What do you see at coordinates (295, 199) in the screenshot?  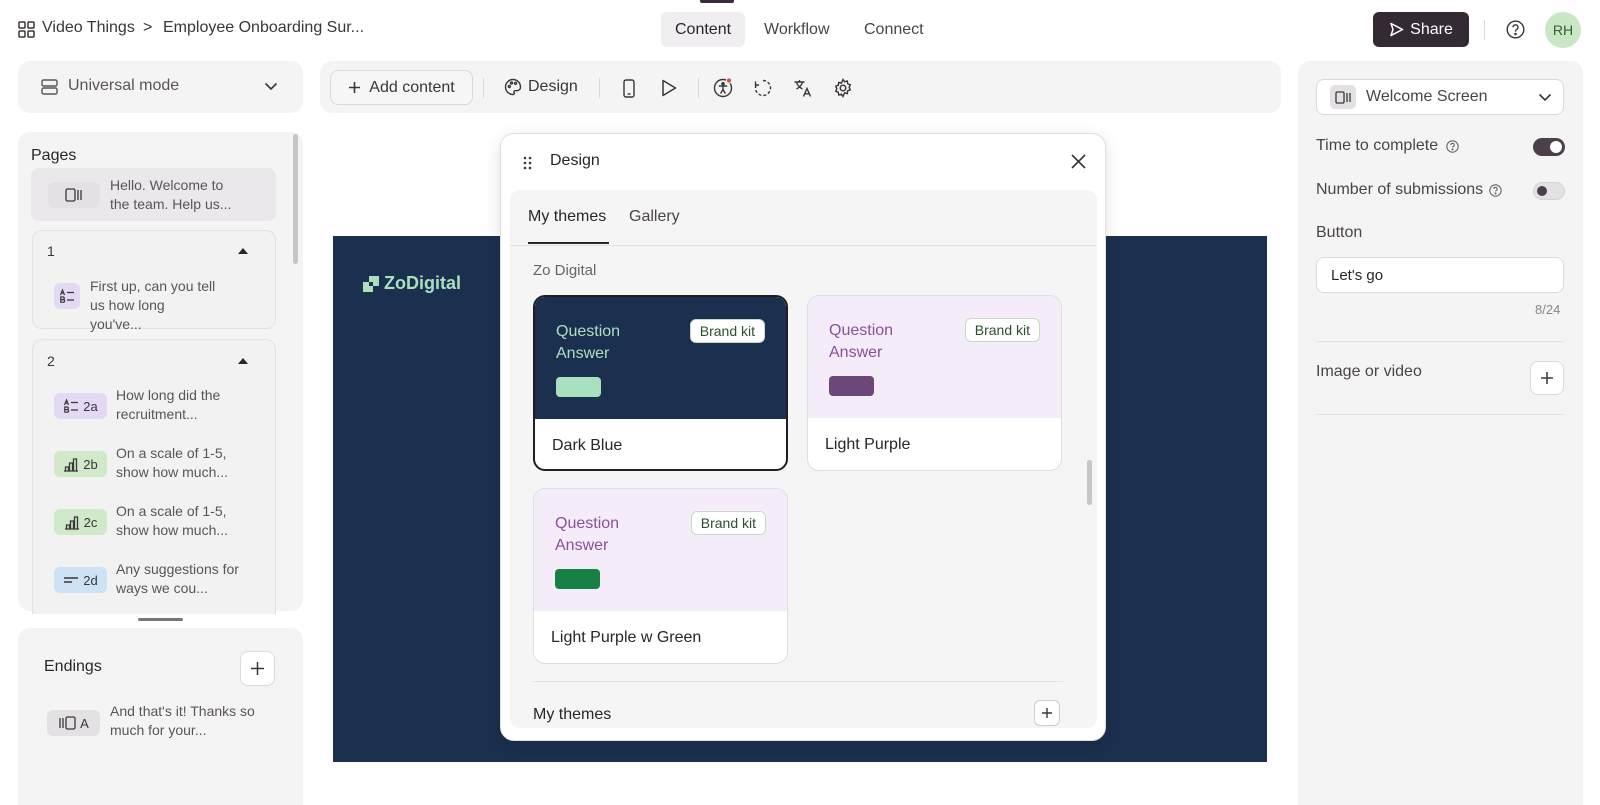 I see `pages-scrollbar` at bounding box center [295, 199].